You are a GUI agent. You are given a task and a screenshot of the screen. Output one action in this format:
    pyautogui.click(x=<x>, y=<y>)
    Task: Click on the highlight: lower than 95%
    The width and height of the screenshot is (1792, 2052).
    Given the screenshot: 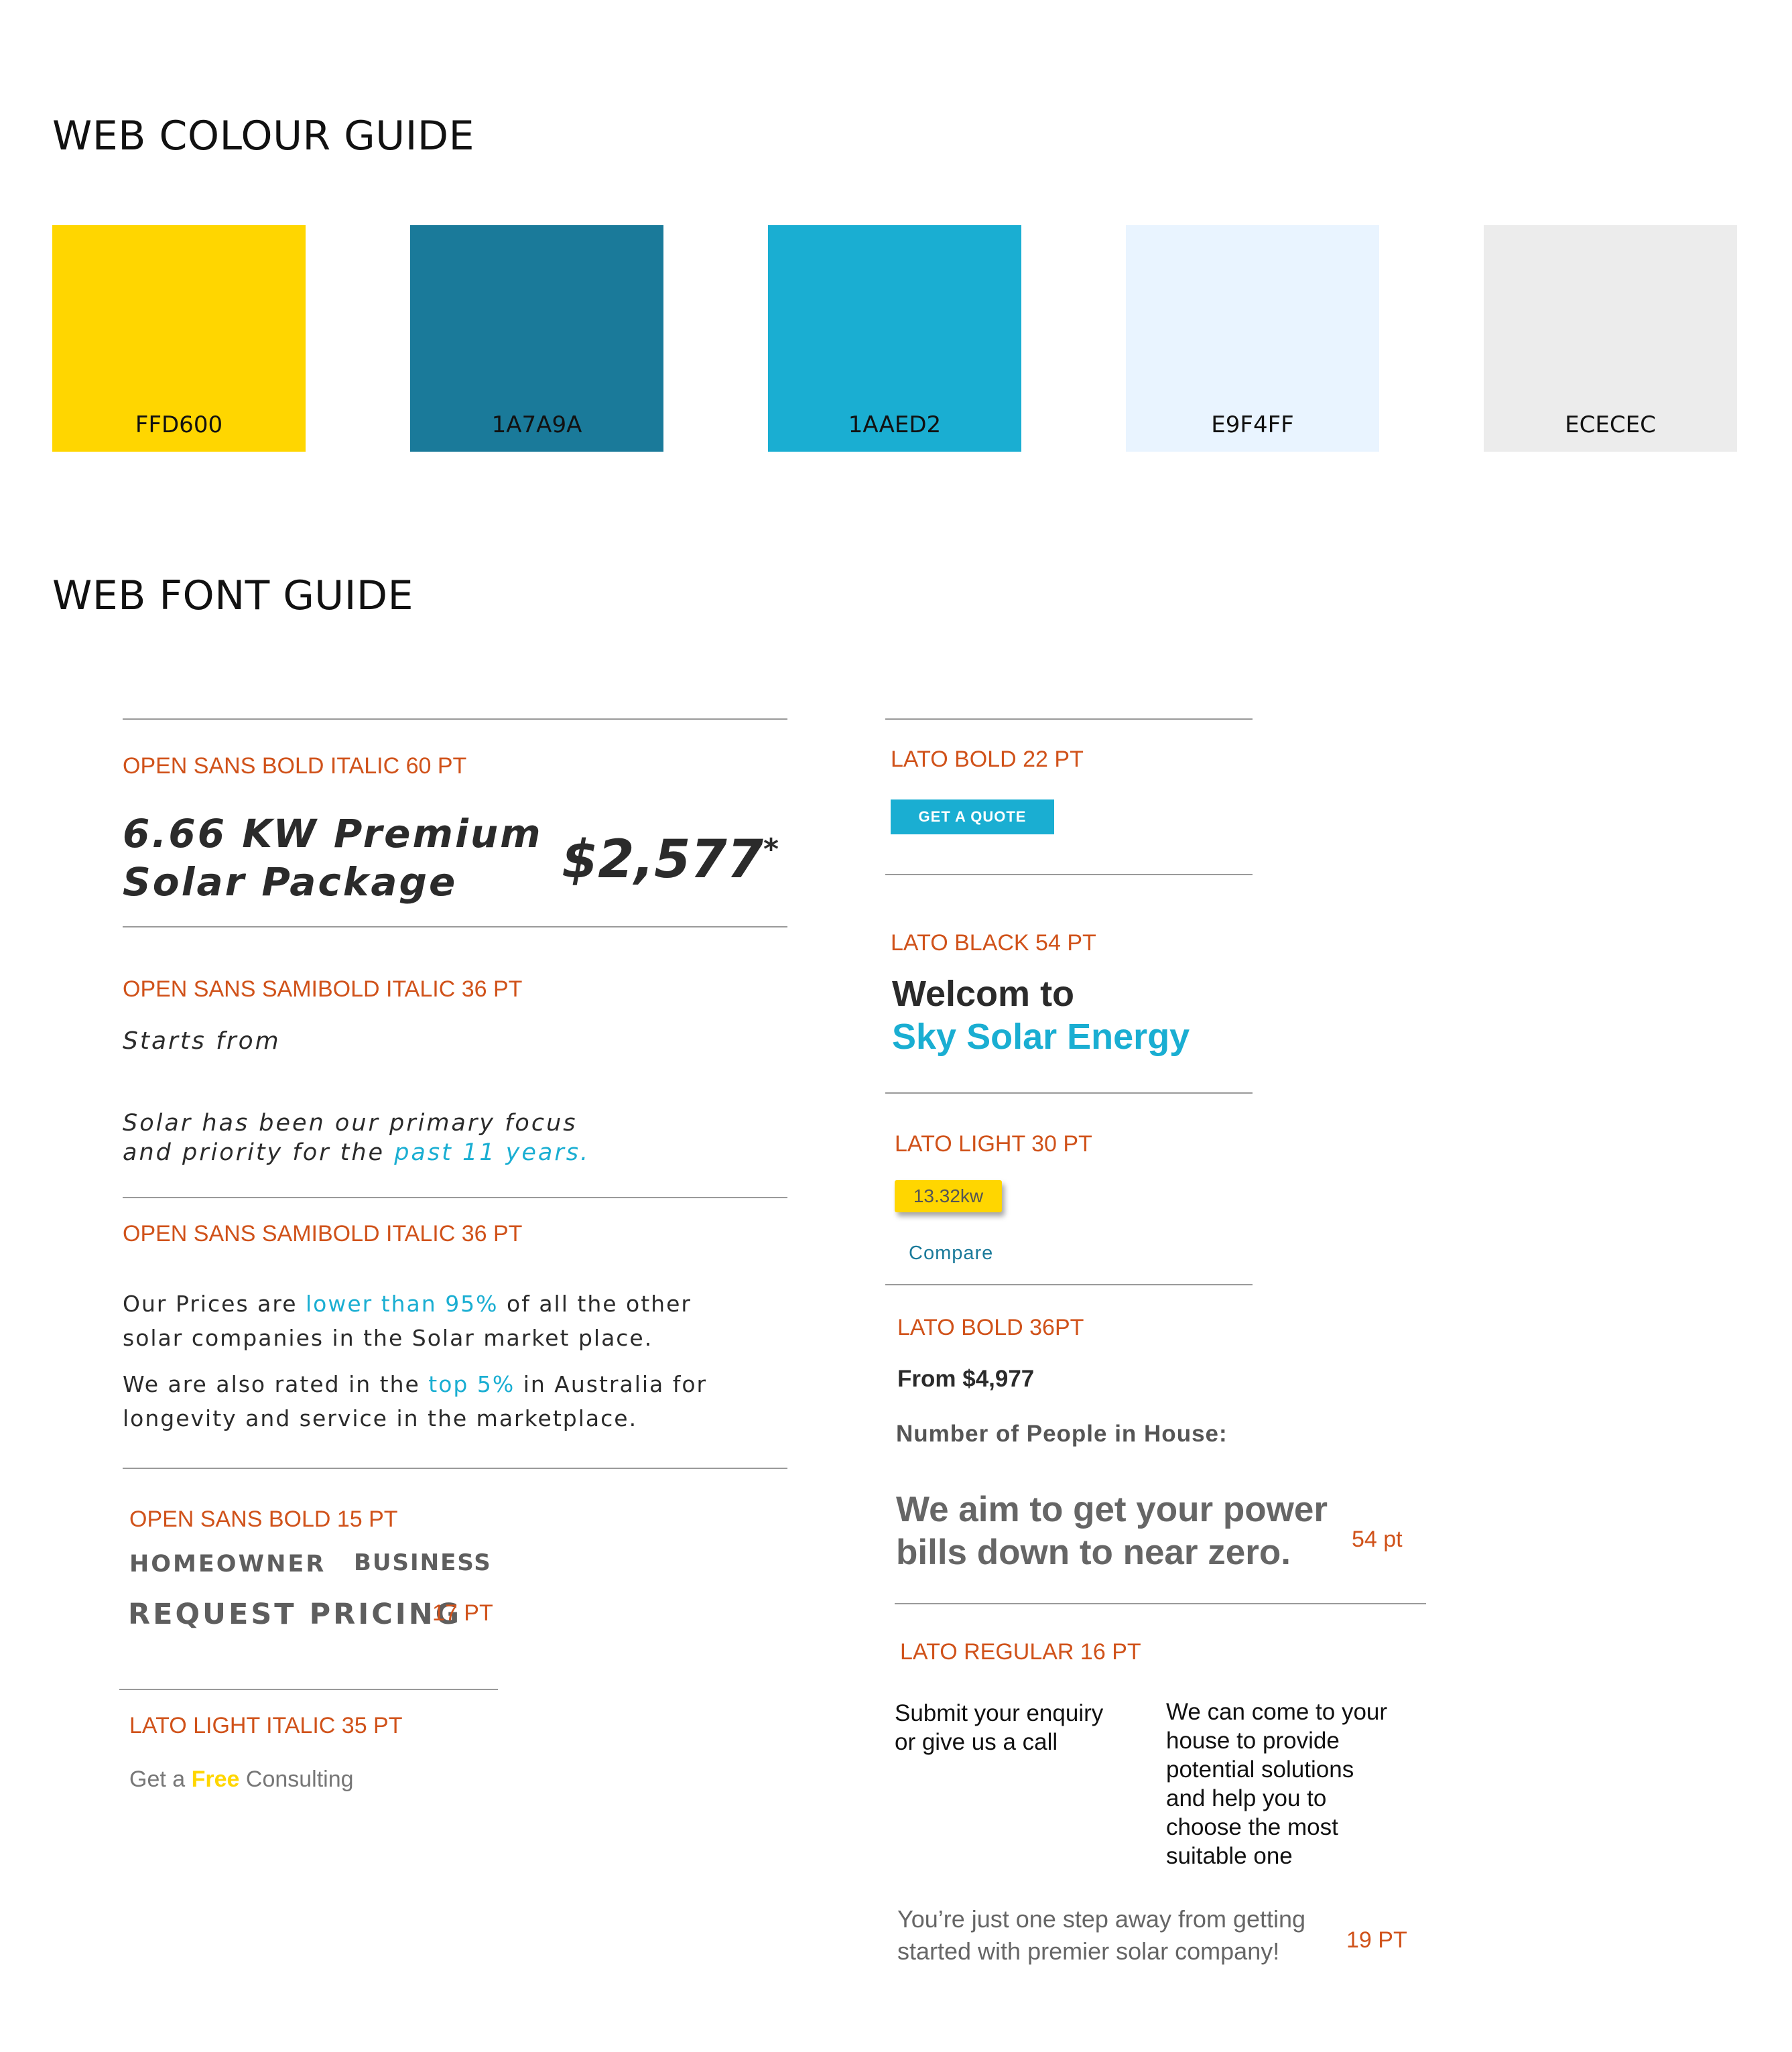 What is the action you would take?
    pyautogui.click(x=402, y=1304)
    